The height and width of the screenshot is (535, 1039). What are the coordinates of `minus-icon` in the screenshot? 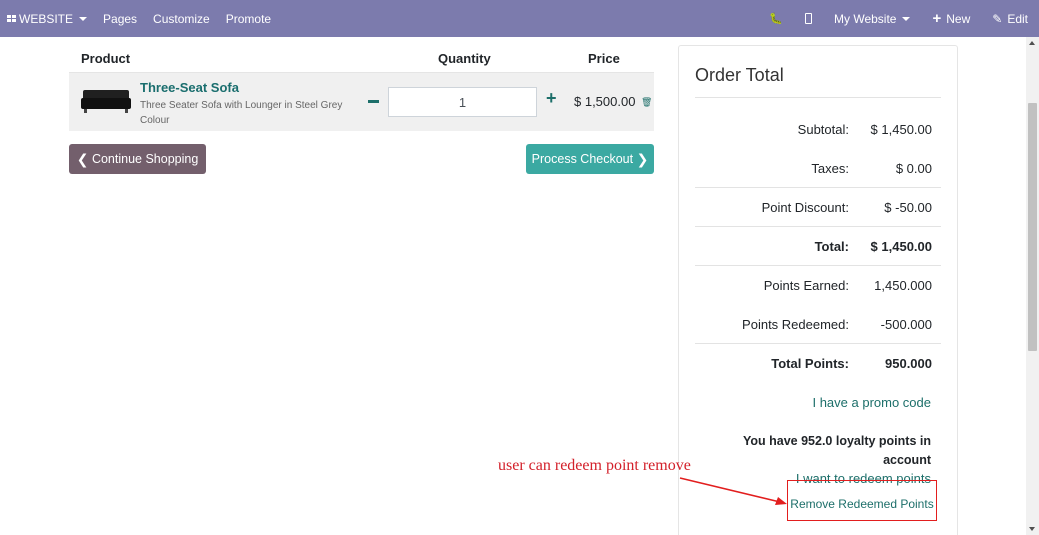 It's located at (373, 101).